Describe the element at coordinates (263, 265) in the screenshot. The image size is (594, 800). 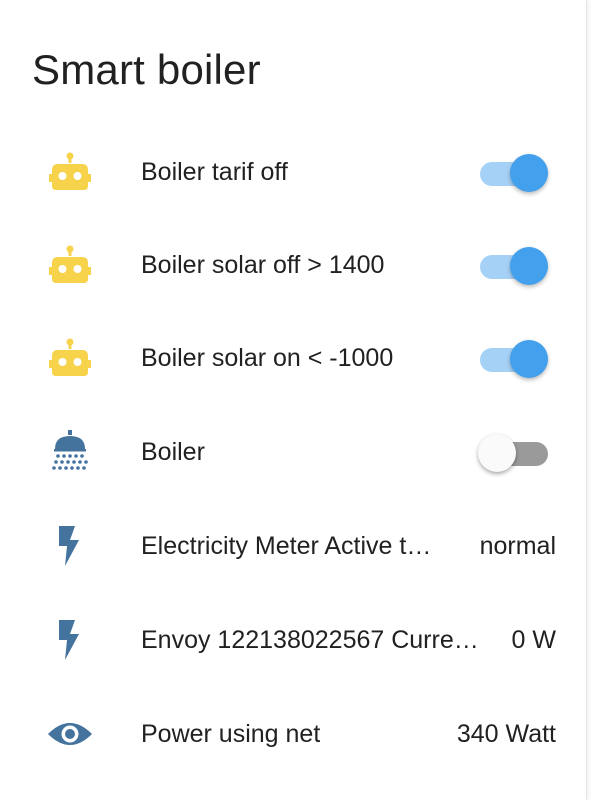
I see `entity-name: Boiler solar off > 1400` at that location.